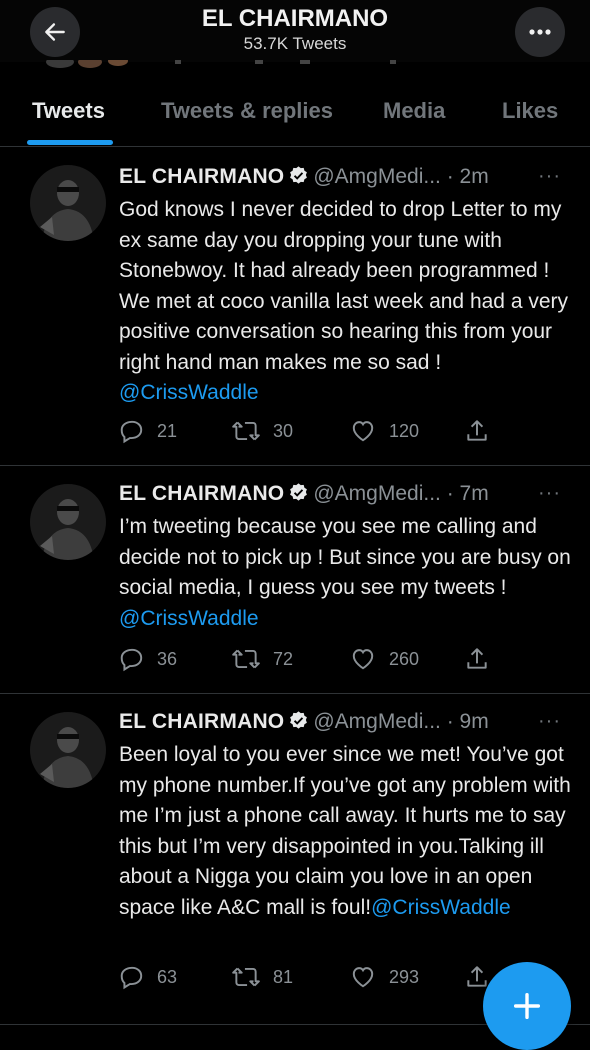 This screenshot has width=590, height=1050. Describe the element at coordinates (262, 977) in the screenshot. I see `retweet-button: 81` at that location.